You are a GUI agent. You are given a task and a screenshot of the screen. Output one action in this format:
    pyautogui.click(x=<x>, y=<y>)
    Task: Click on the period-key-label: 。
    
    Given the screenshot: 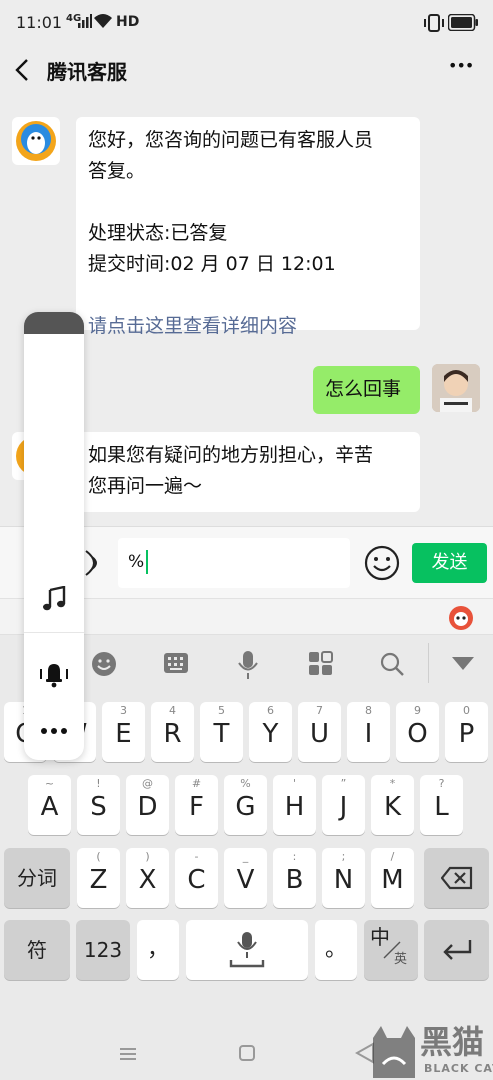 What is the action you would take?
    pyautogui.click(x=335, y=949)
    